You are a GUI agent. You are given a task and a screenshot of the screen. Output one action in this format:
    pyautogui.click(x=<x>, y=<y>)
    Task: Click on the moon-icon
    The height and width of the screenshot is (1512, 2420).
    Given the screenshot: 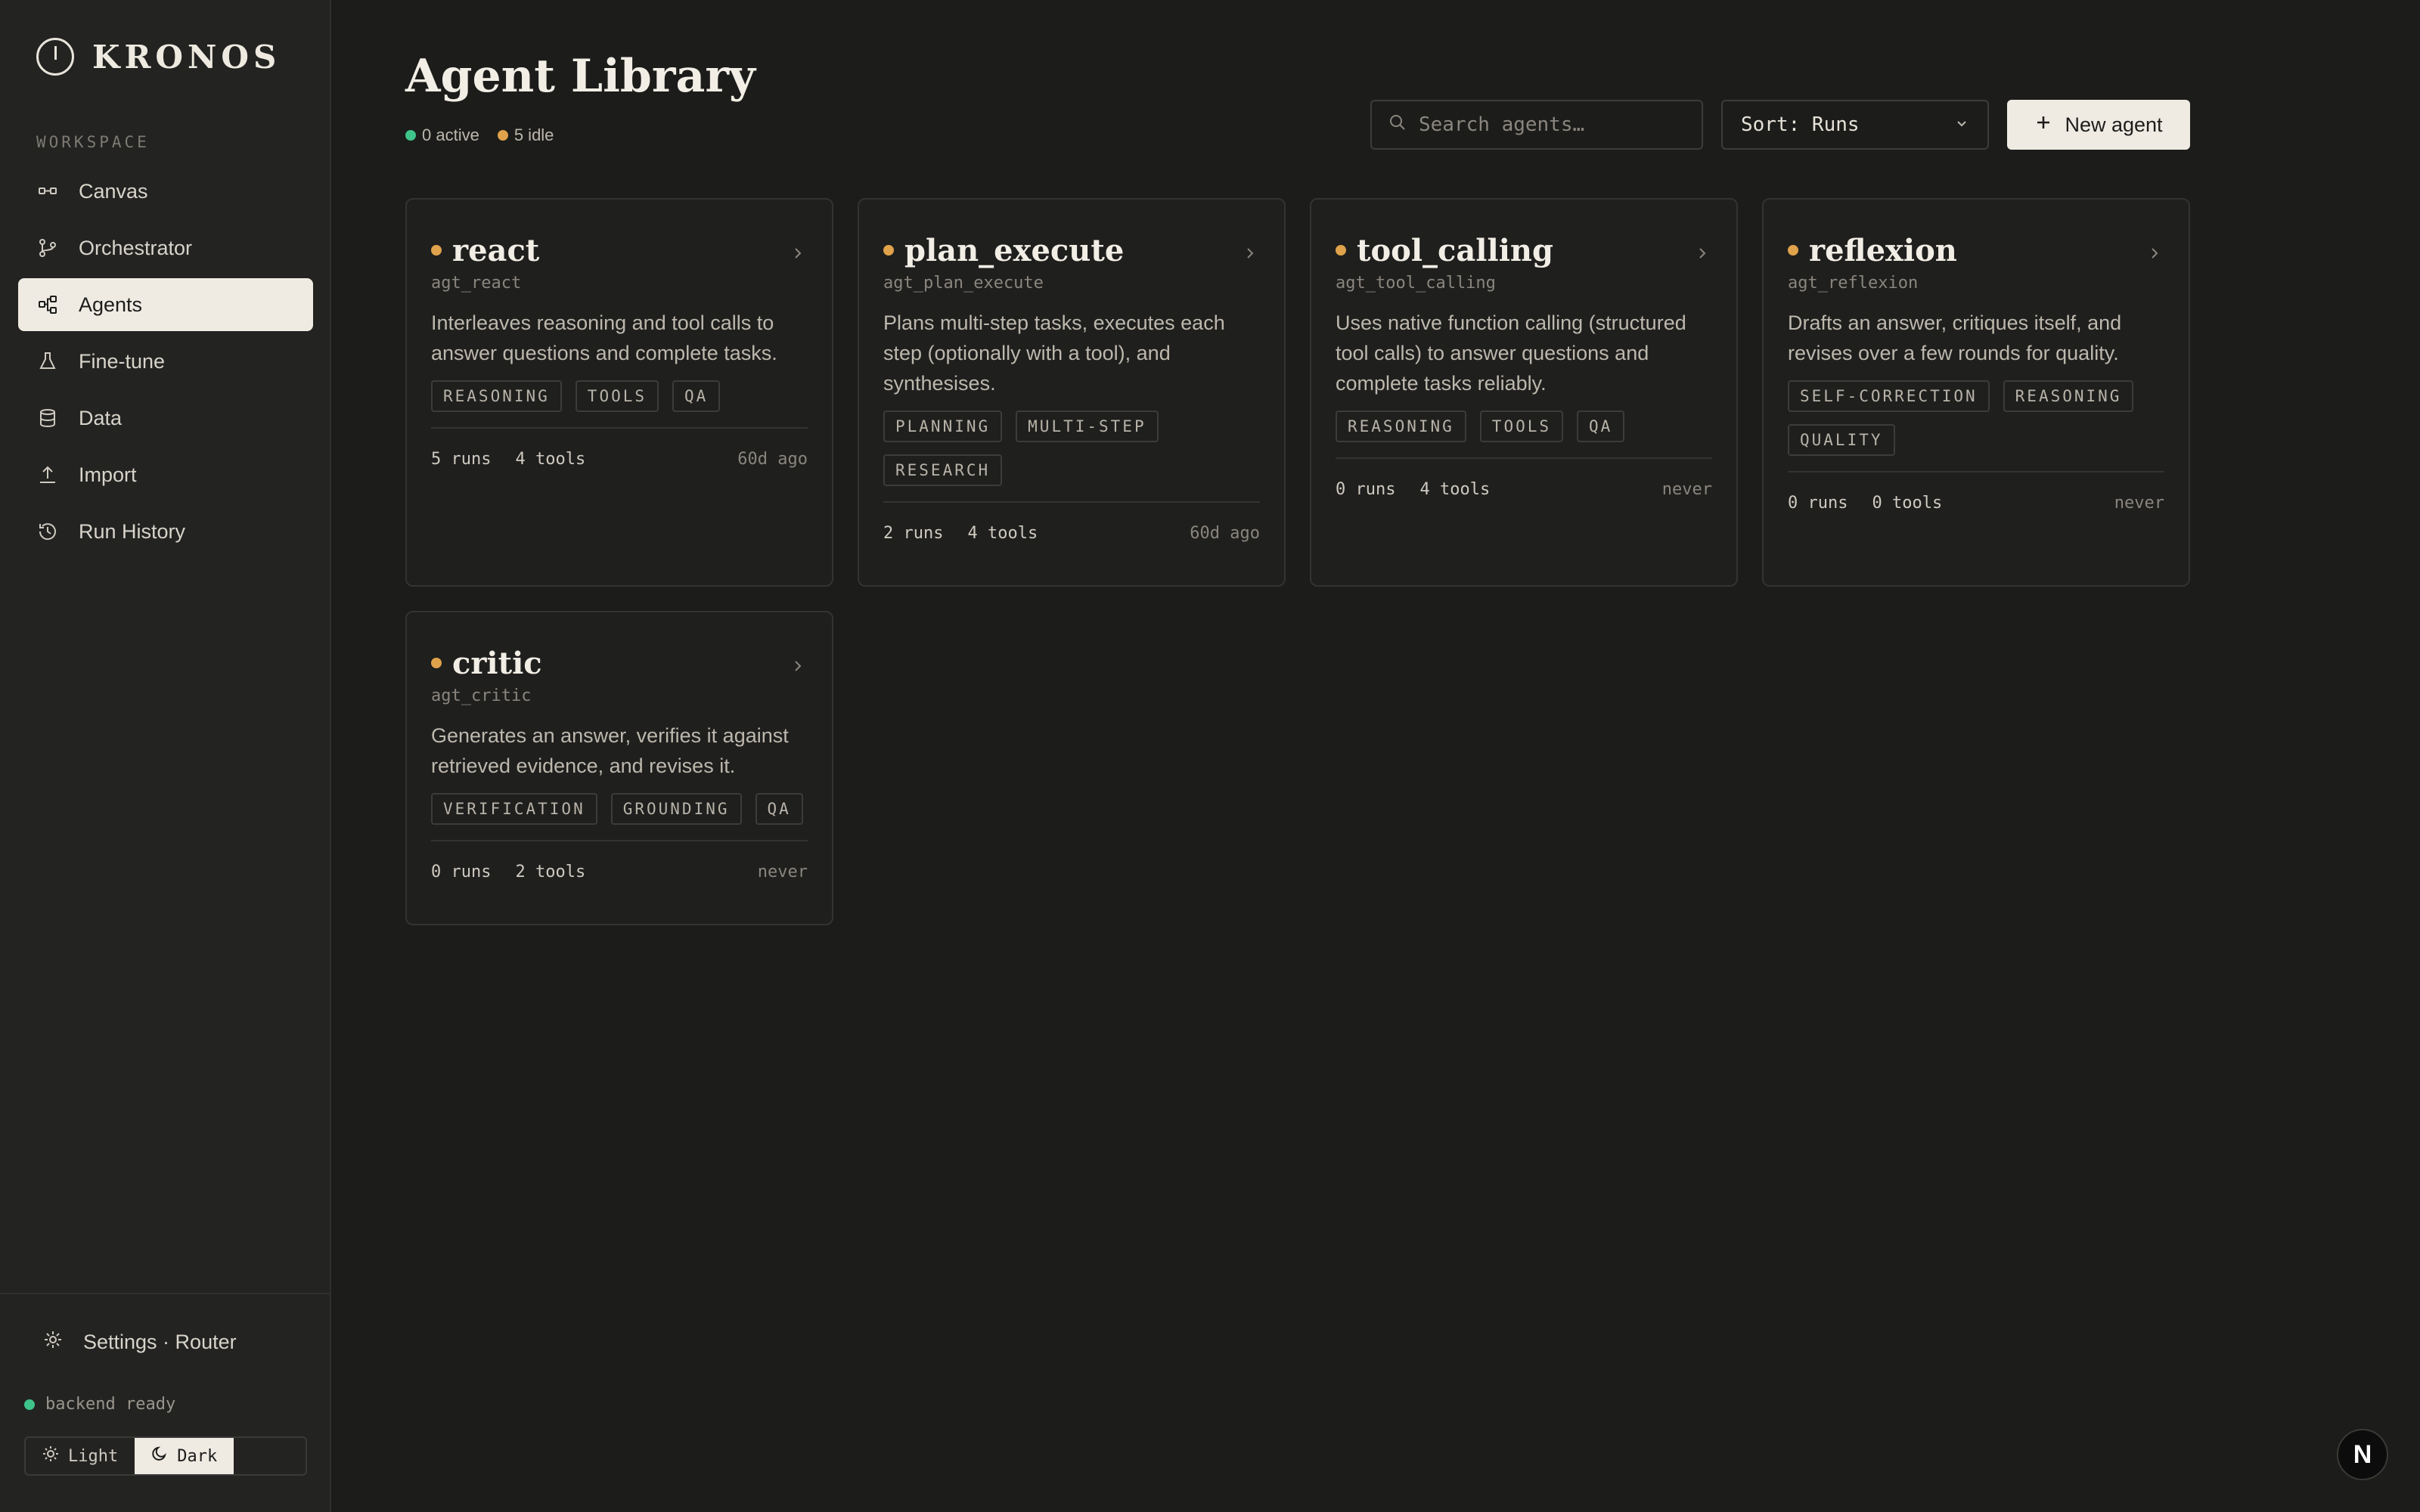 What is the action you would take?
    pyautogui.click(x=159, y=1456)
    